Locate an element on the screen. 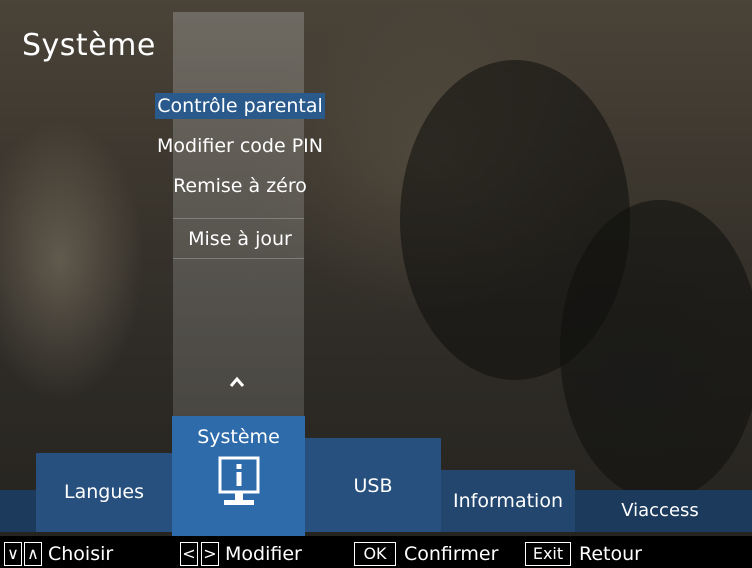 Image resolution: width=752 pixels, height=568 pixels. footer-confirm-label: Confirmer is located at coordinates (451, 554).